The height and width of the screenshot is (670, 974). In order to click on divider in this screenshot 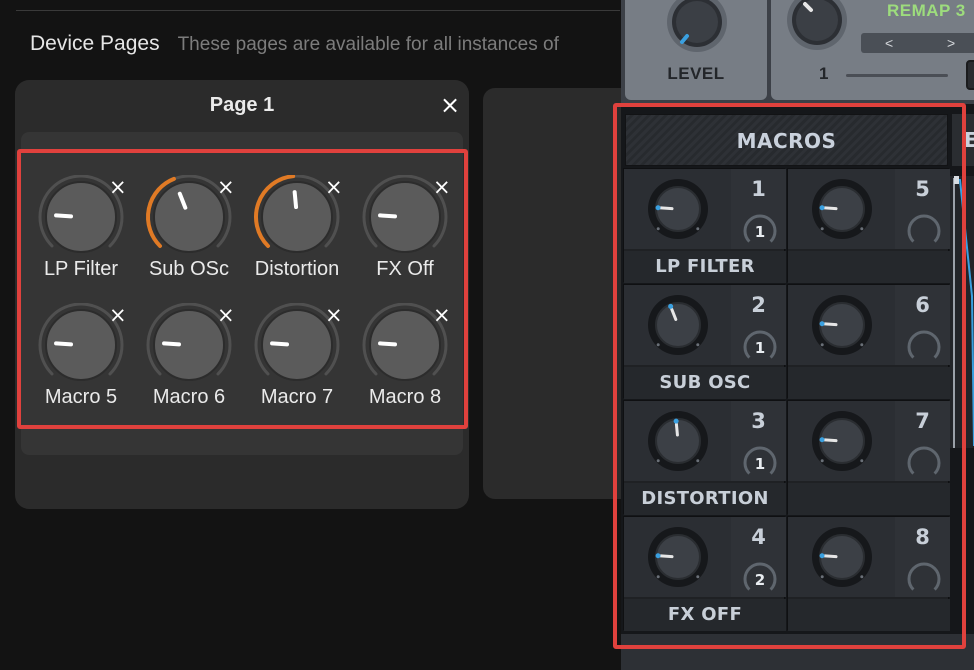, I will do `click(318, 10)`.